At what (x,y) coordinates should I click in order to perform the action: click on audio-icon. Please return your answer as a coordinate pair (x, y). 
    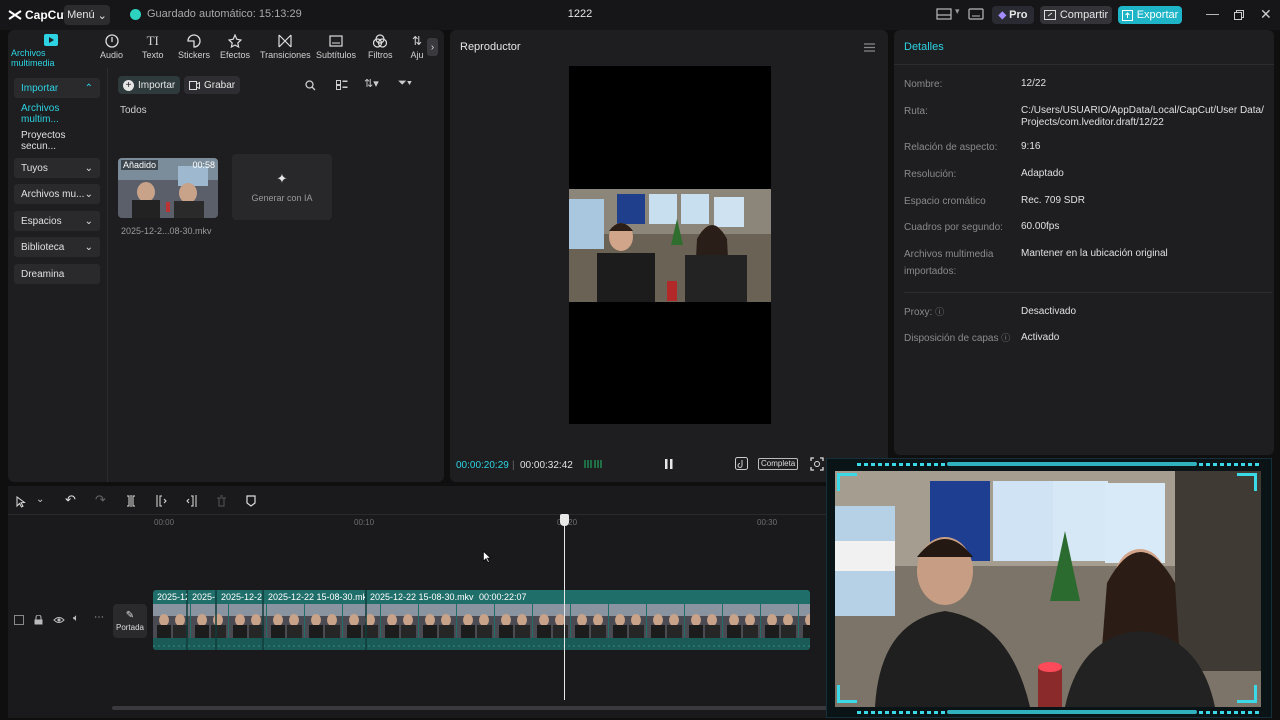
    Looking at the image, I should click on (111, 41).